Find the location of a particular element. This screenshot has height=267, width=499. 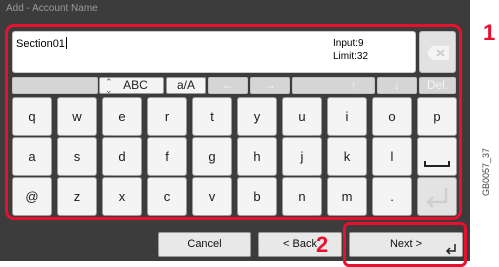

space-icon is located at coordinates (437, 164).